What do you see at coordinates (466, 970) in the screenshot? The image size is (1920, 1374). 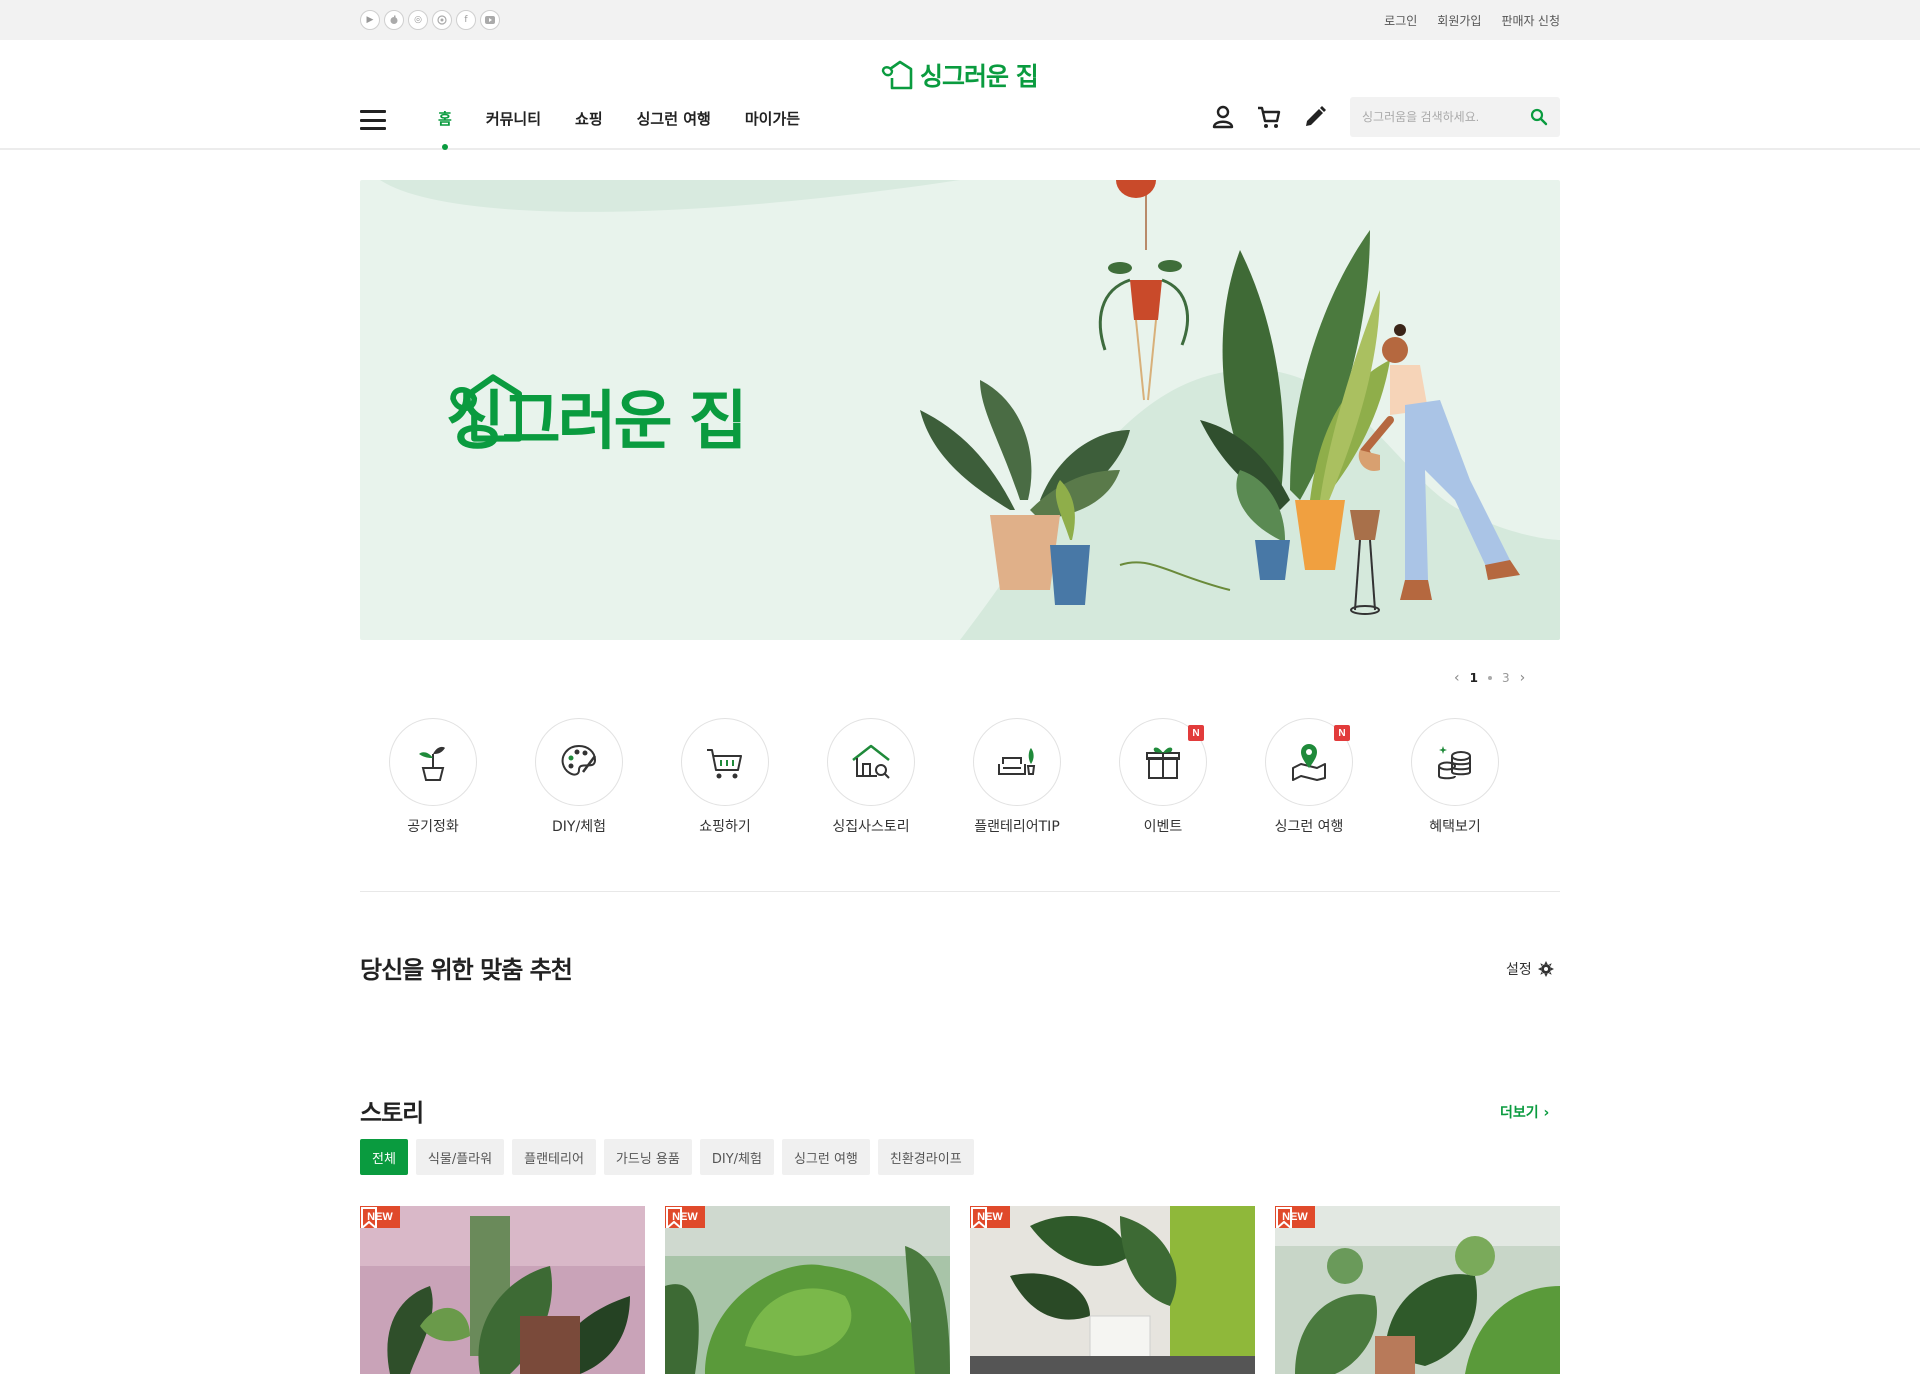 I see `recommend-title: 당신을 위한 맞춤 추천` at bounding box center [466, 970].